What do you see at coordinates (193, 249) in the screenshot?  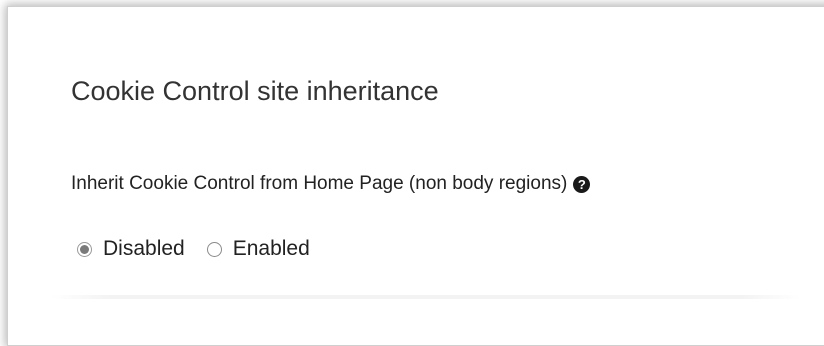 I see `inherit-radio-group: Disabled Enabled` at bounding box center [193, 249].